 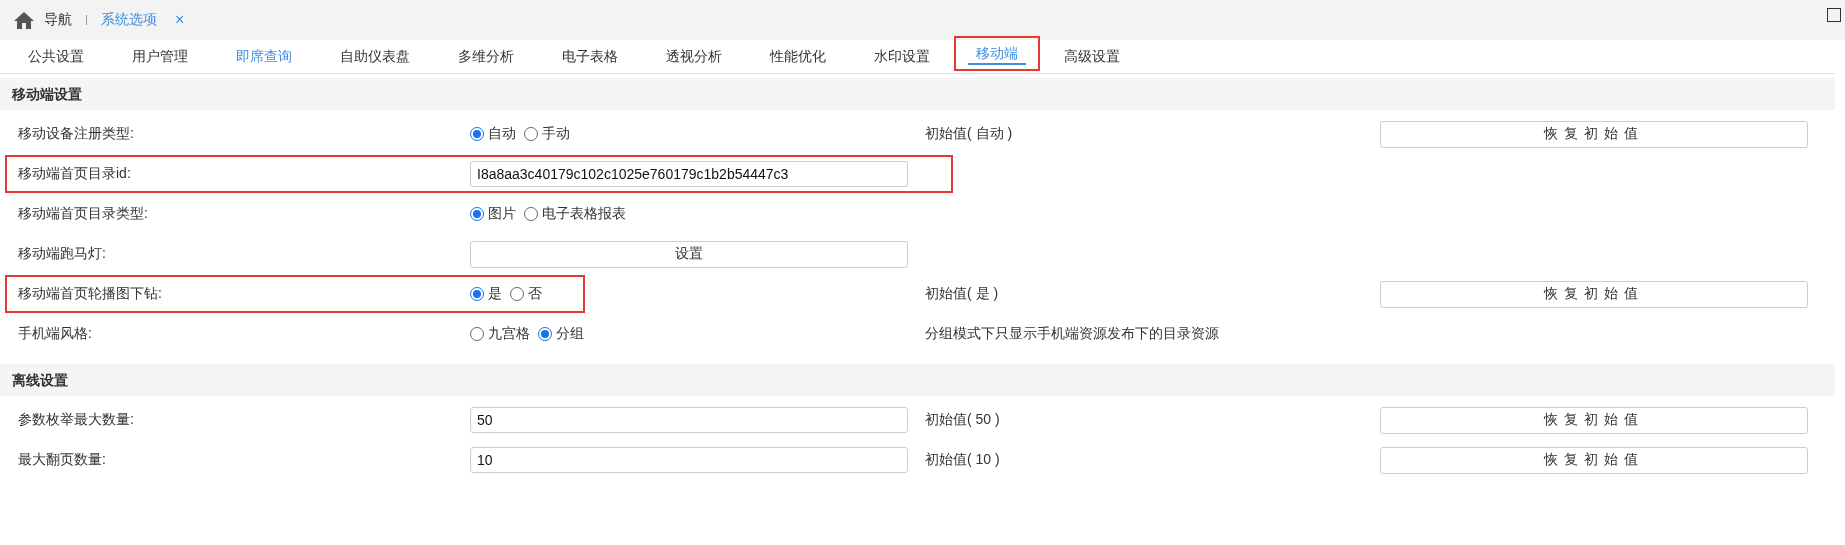 What do you see at coordinates (58, 20) in the screenshot?
I see `nav-link: 导航` at bounding box center [58, 20].